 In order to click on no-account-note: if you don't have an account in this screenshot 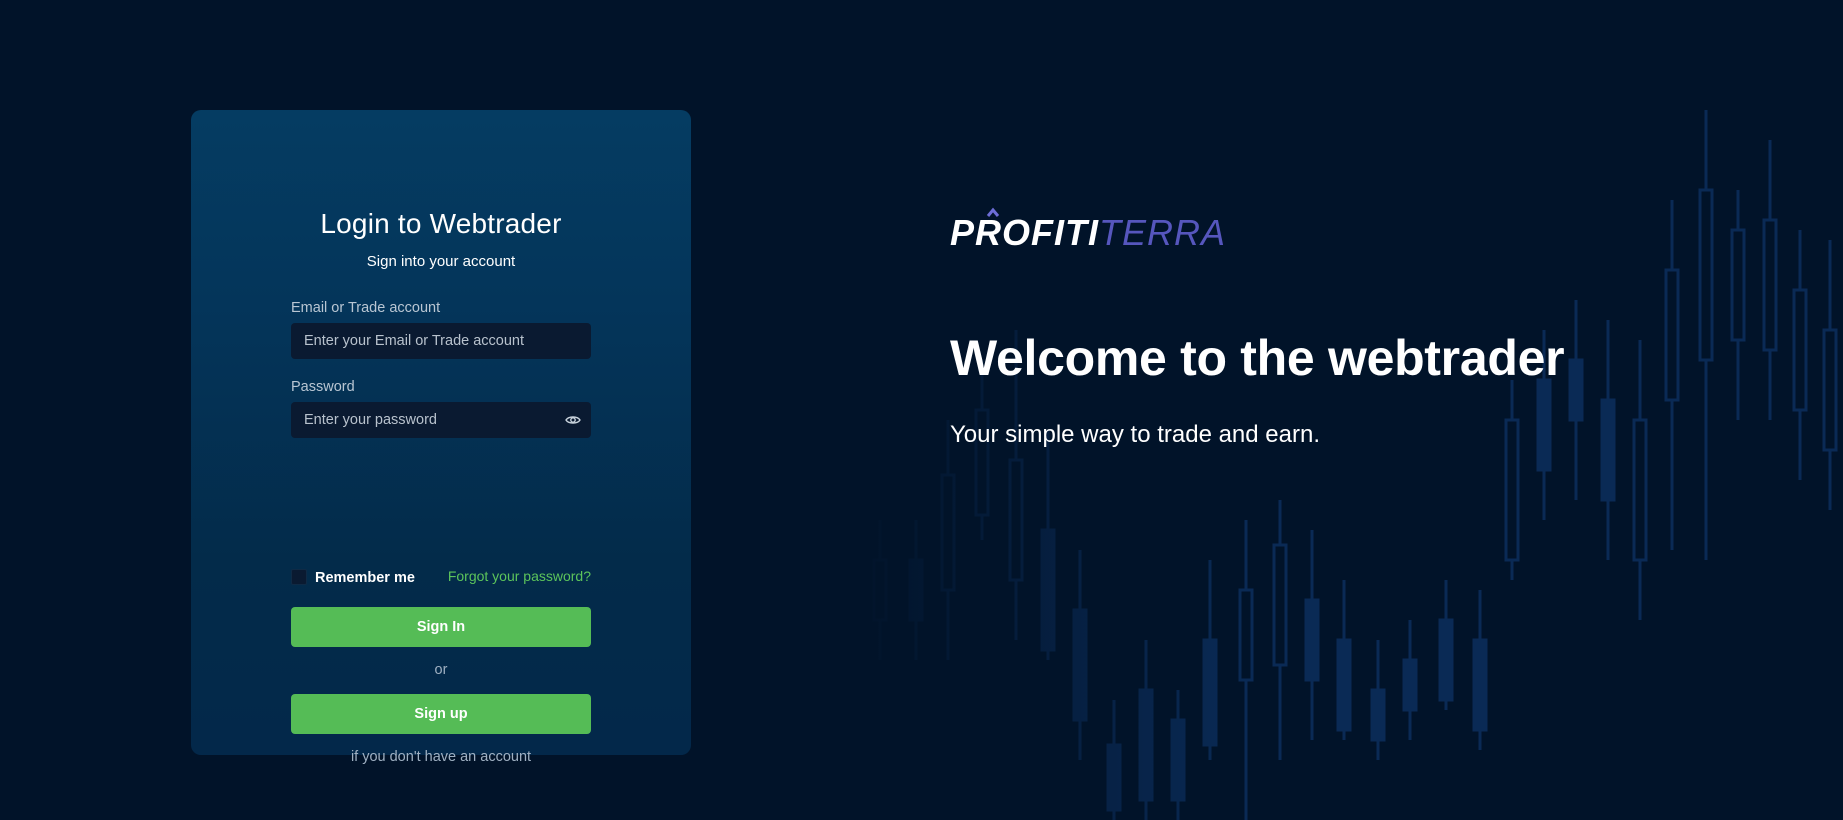, I will do `click(441, 757)`.